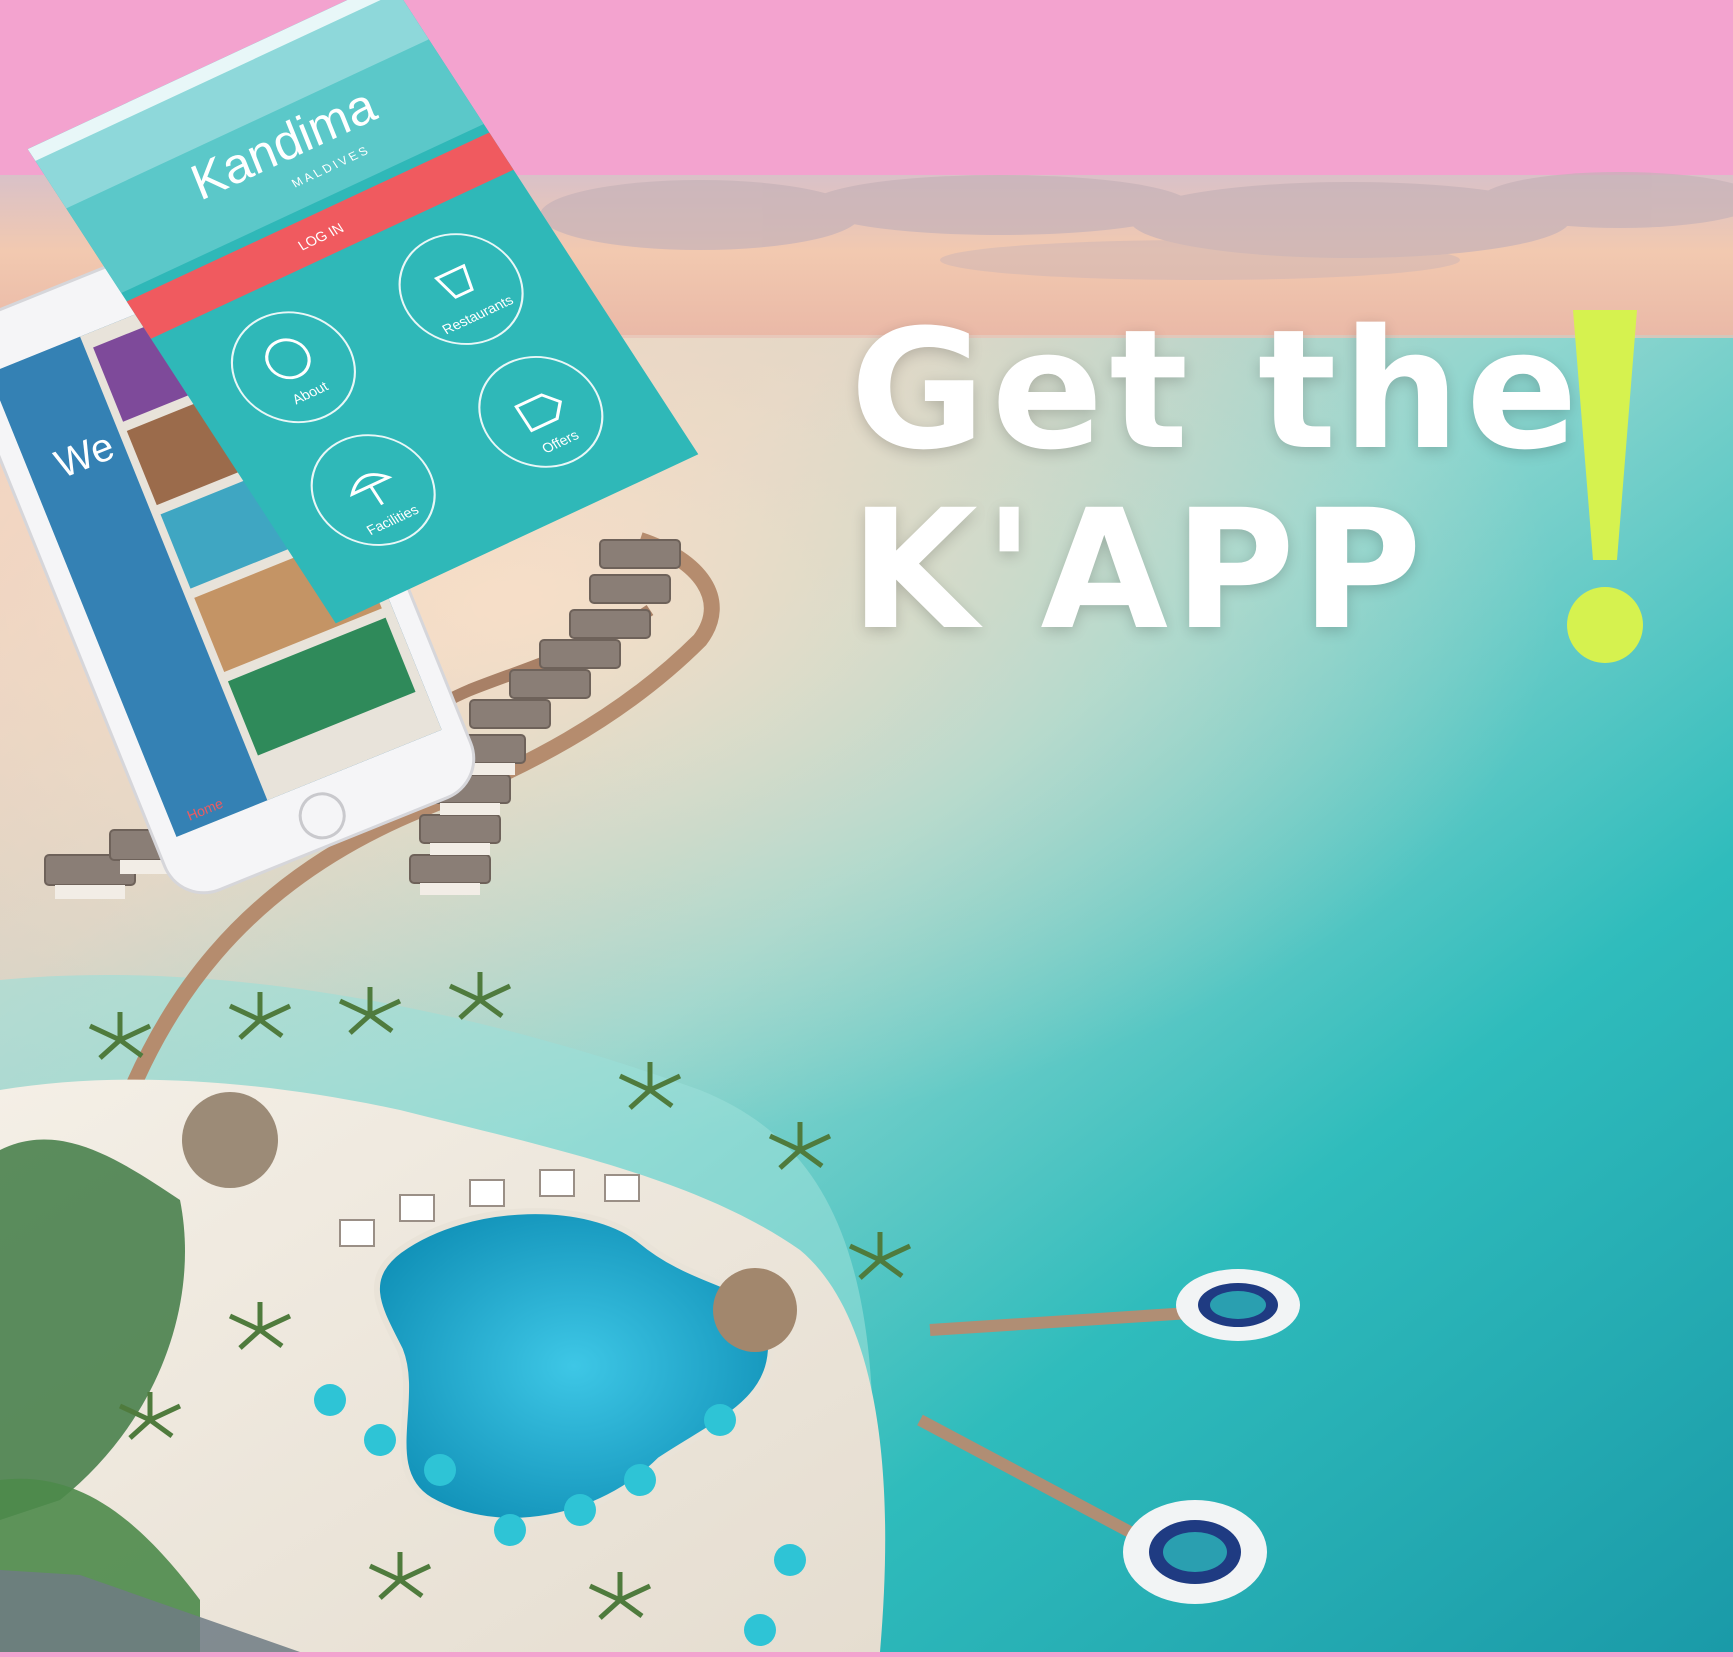  What do you see at coordinates (755, 1310) in the screenshot?
I see `thatched-hut-bar` at bounding box center [755, 1310].